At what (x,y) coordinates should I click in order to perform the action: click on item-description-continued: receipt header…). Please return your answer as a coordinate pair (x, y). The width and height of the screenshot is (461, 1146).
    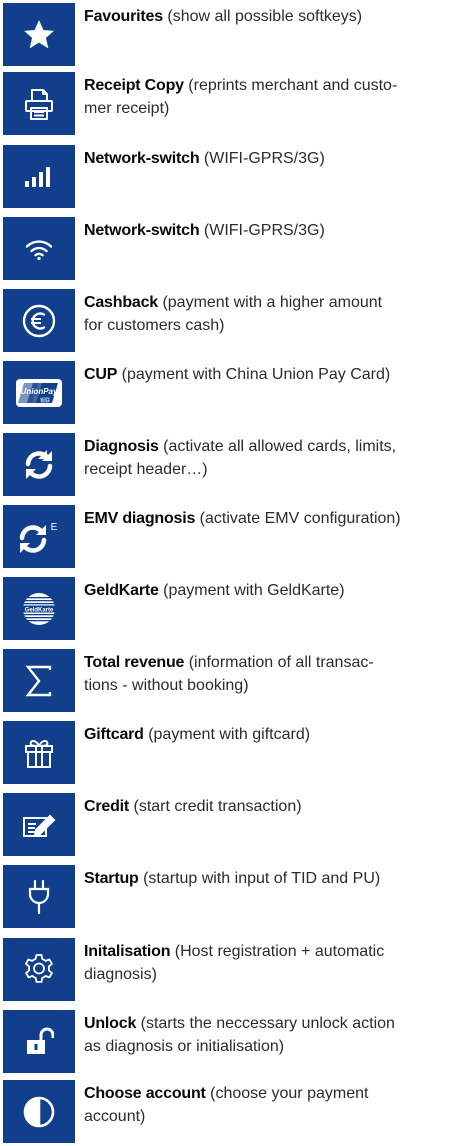
    Looking at the image, I should click on (146, 469).